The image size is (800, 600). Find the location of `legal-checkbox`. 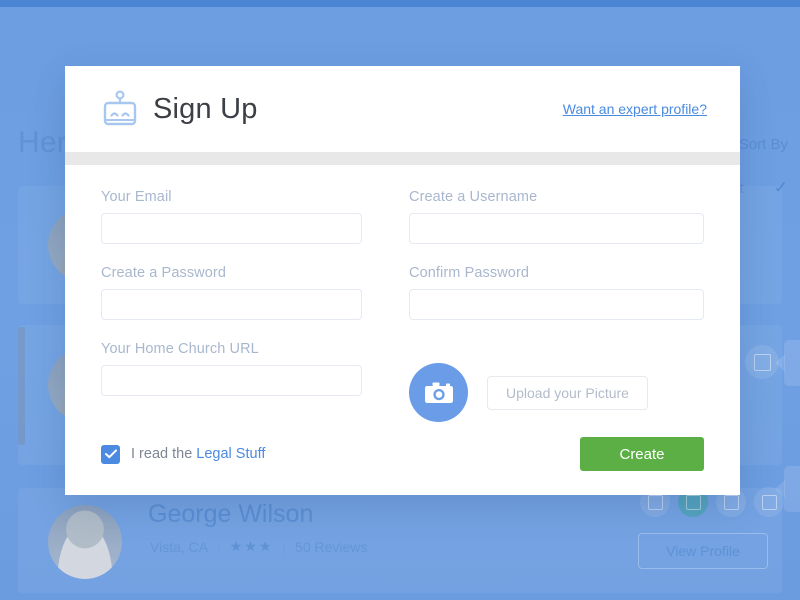

legal-checkbox is located at coordinates (110, 454).